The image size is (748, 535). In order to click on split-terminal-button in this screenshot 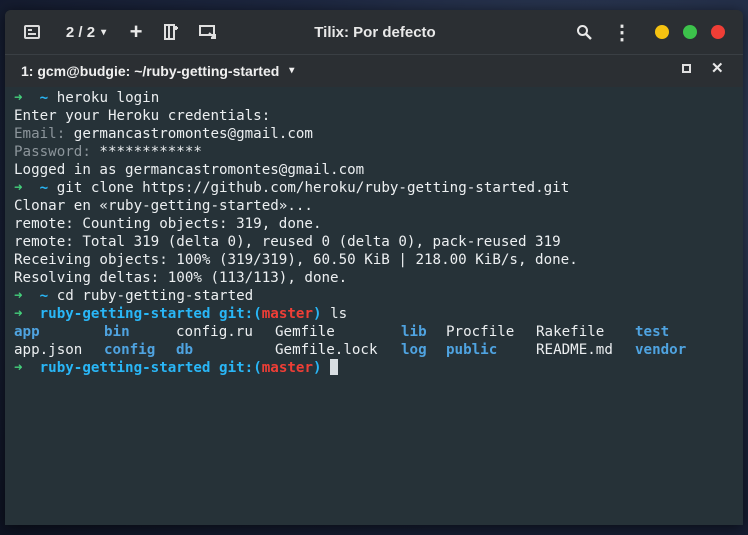, I will do `click(171, 32)`.